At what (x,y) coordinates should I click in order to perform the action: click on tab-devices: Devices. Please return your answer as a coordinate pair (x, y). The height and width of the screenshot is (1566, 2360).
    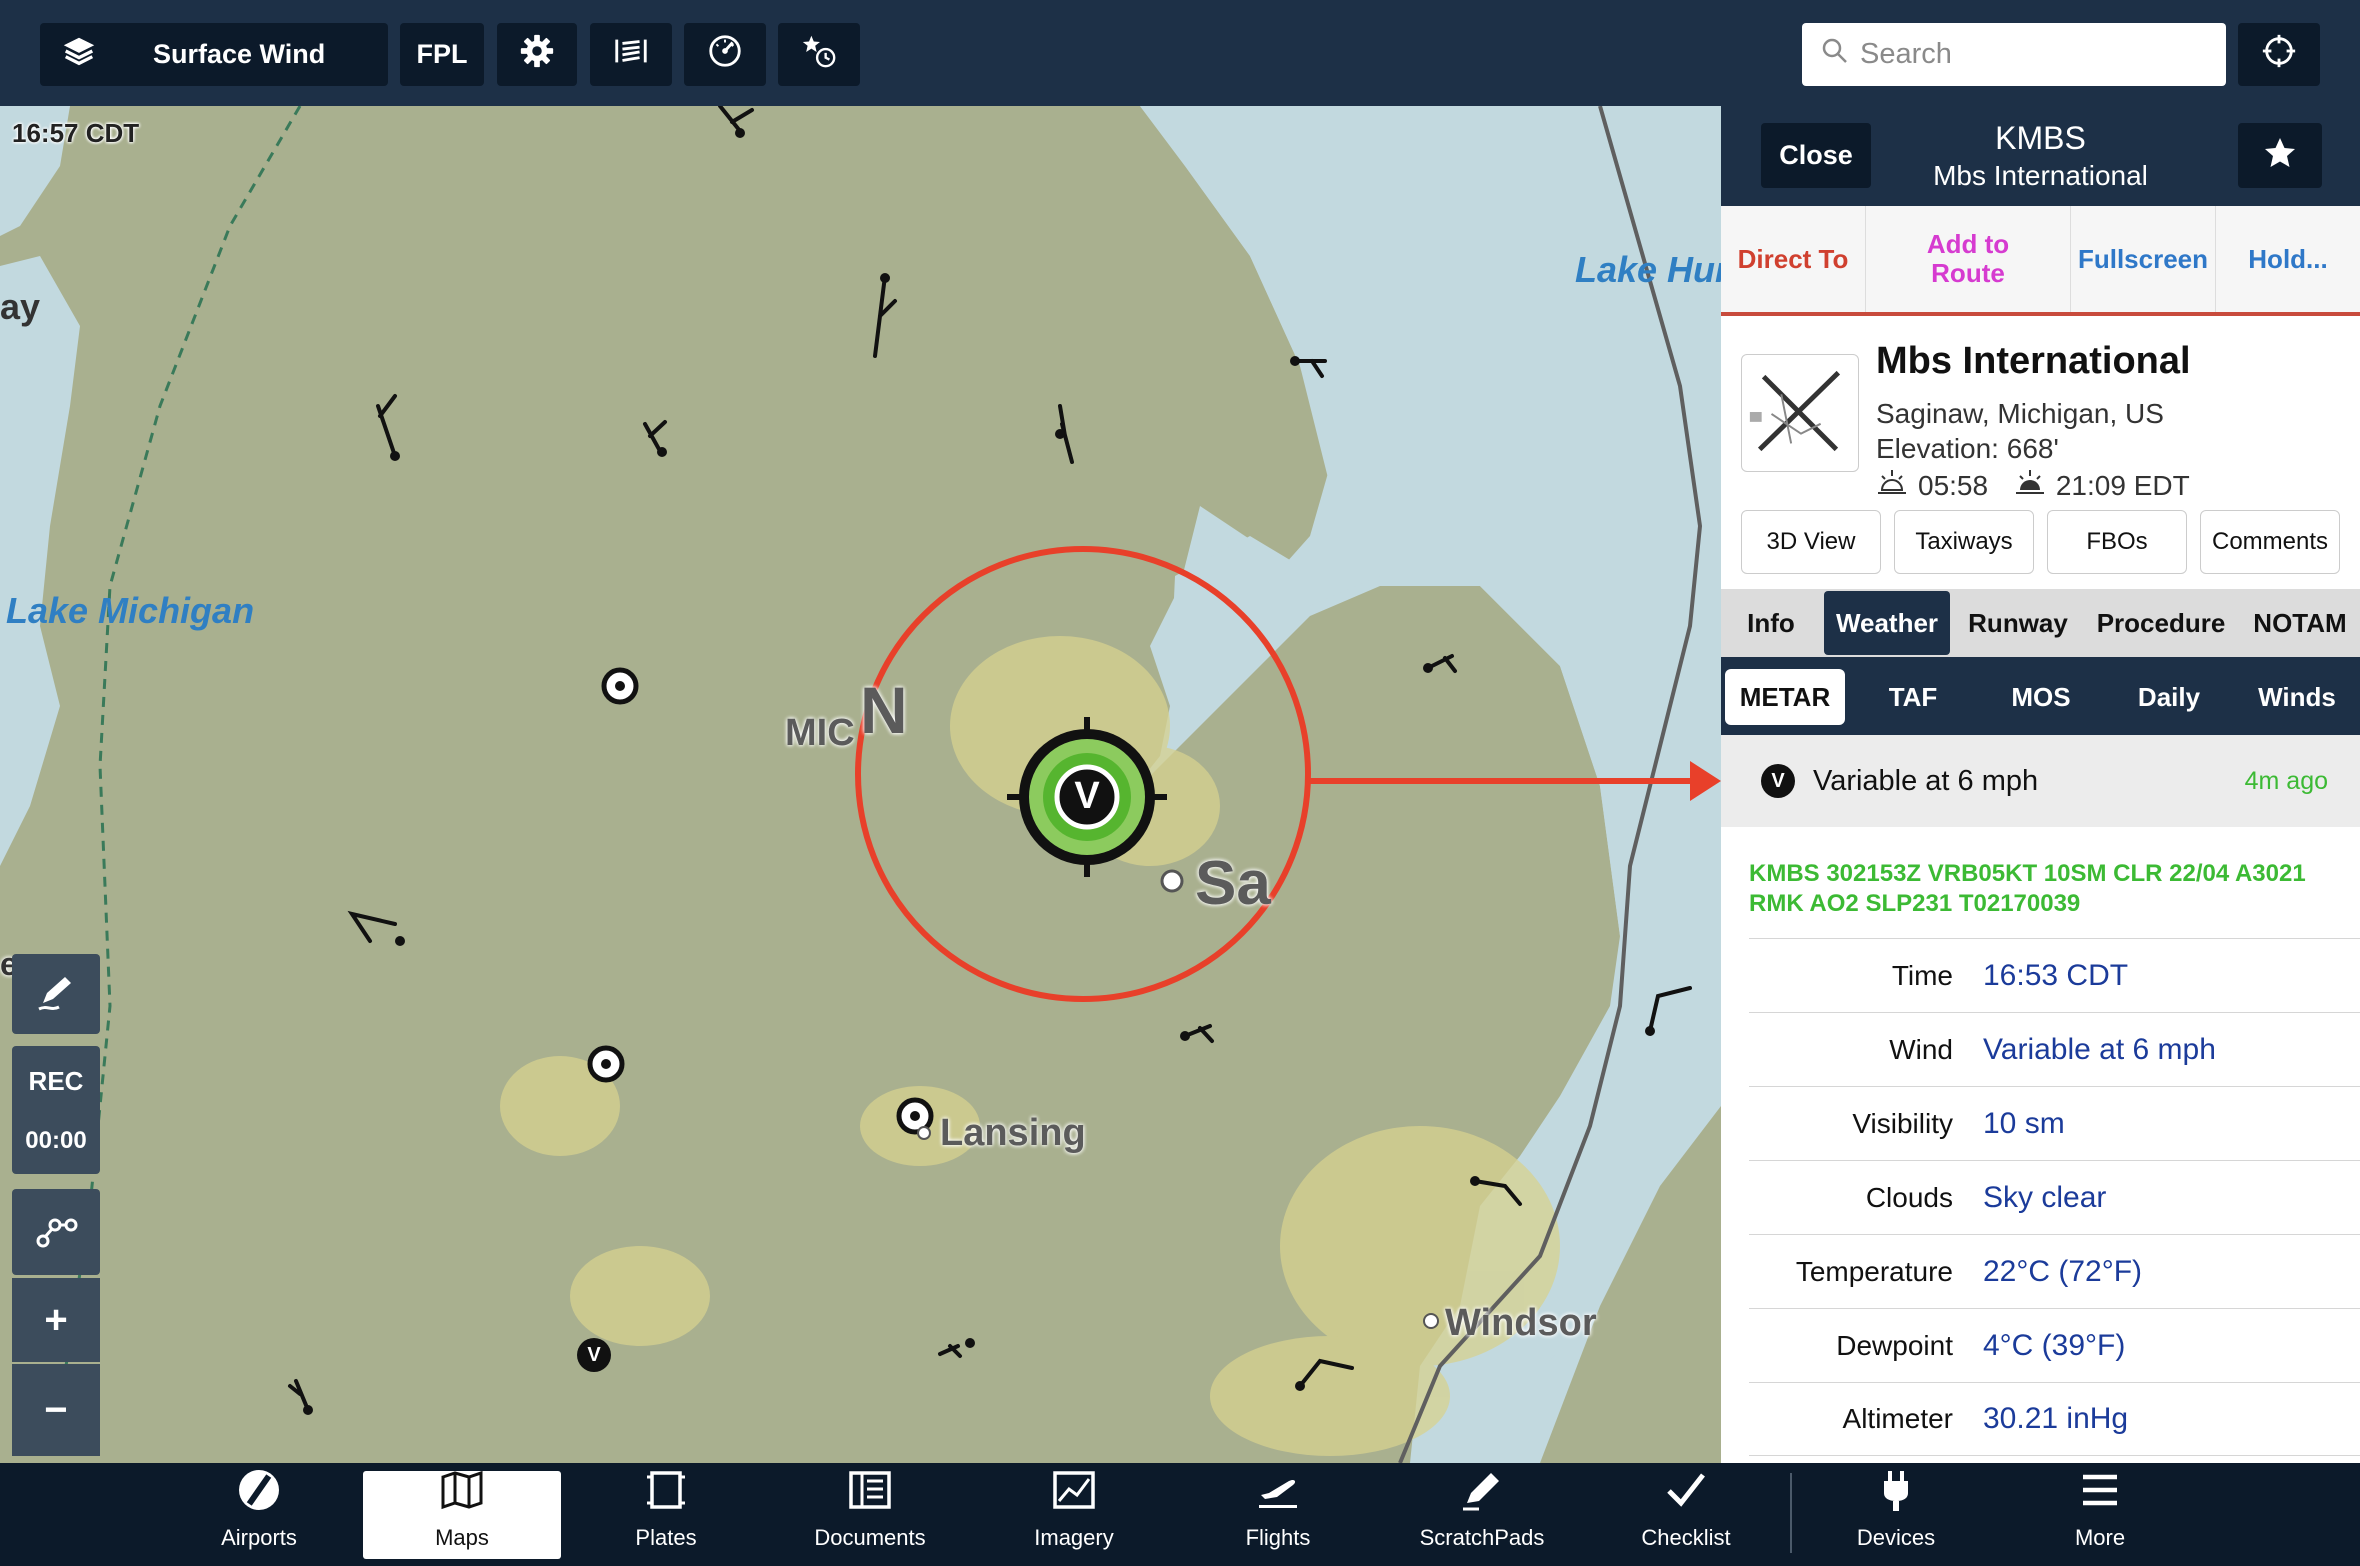
    Looking at the image, I should click on (1896, 1515).